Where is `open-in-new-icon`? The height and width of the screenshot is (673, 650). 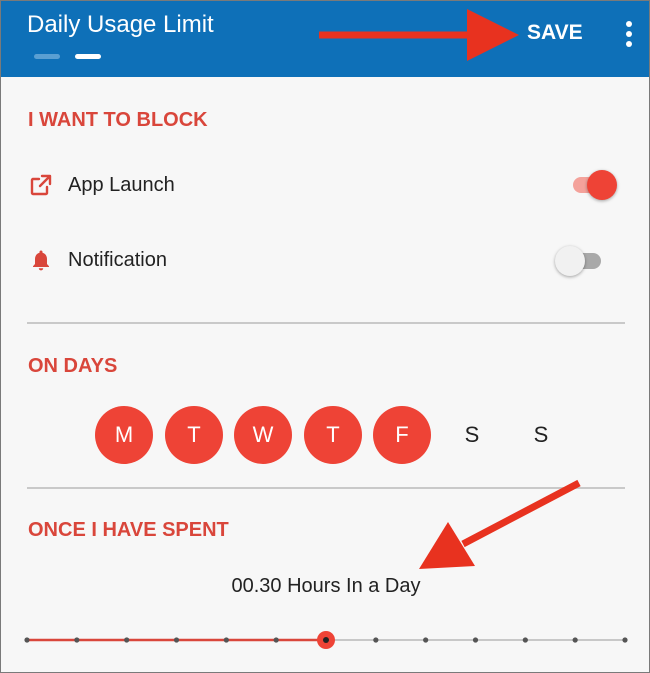 open-in-new-icon is located at coordinates (41, 185).